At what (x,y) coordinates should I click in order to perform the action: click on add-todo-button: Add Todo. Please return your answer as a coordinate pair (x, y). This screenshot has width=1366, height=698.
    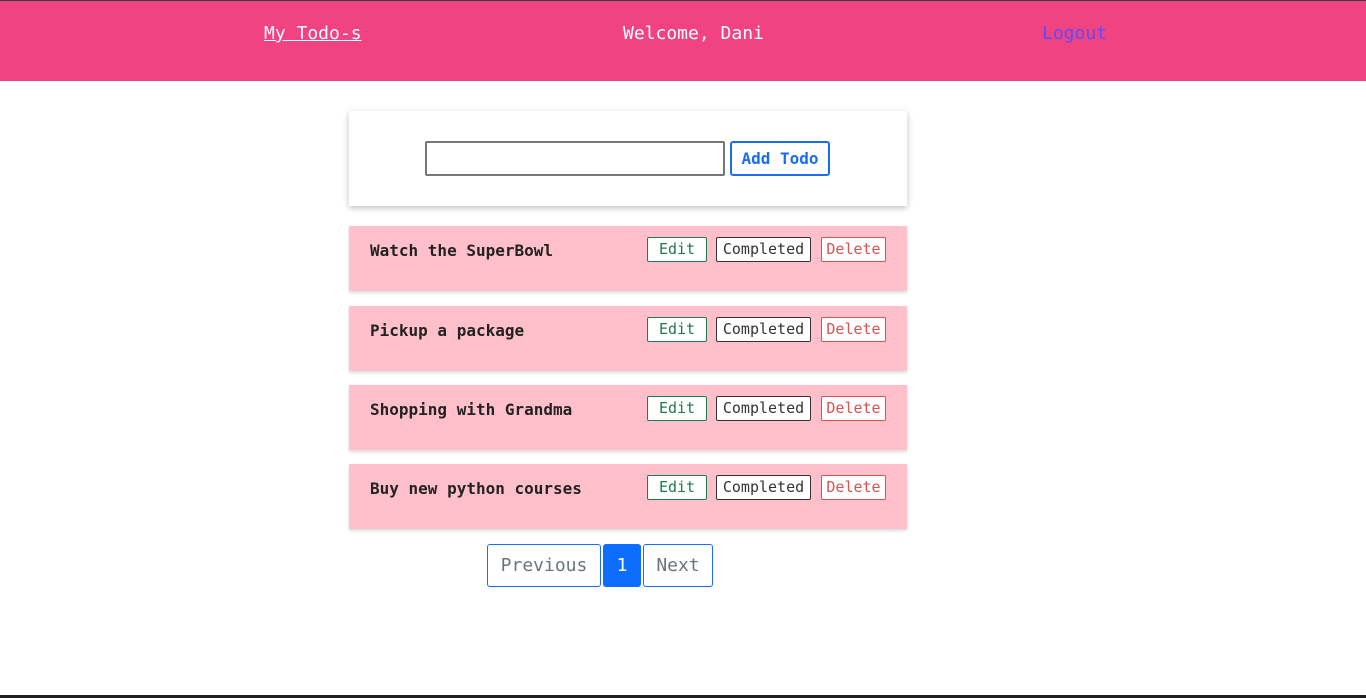
    Looking at the image, I should click on (780, 158).